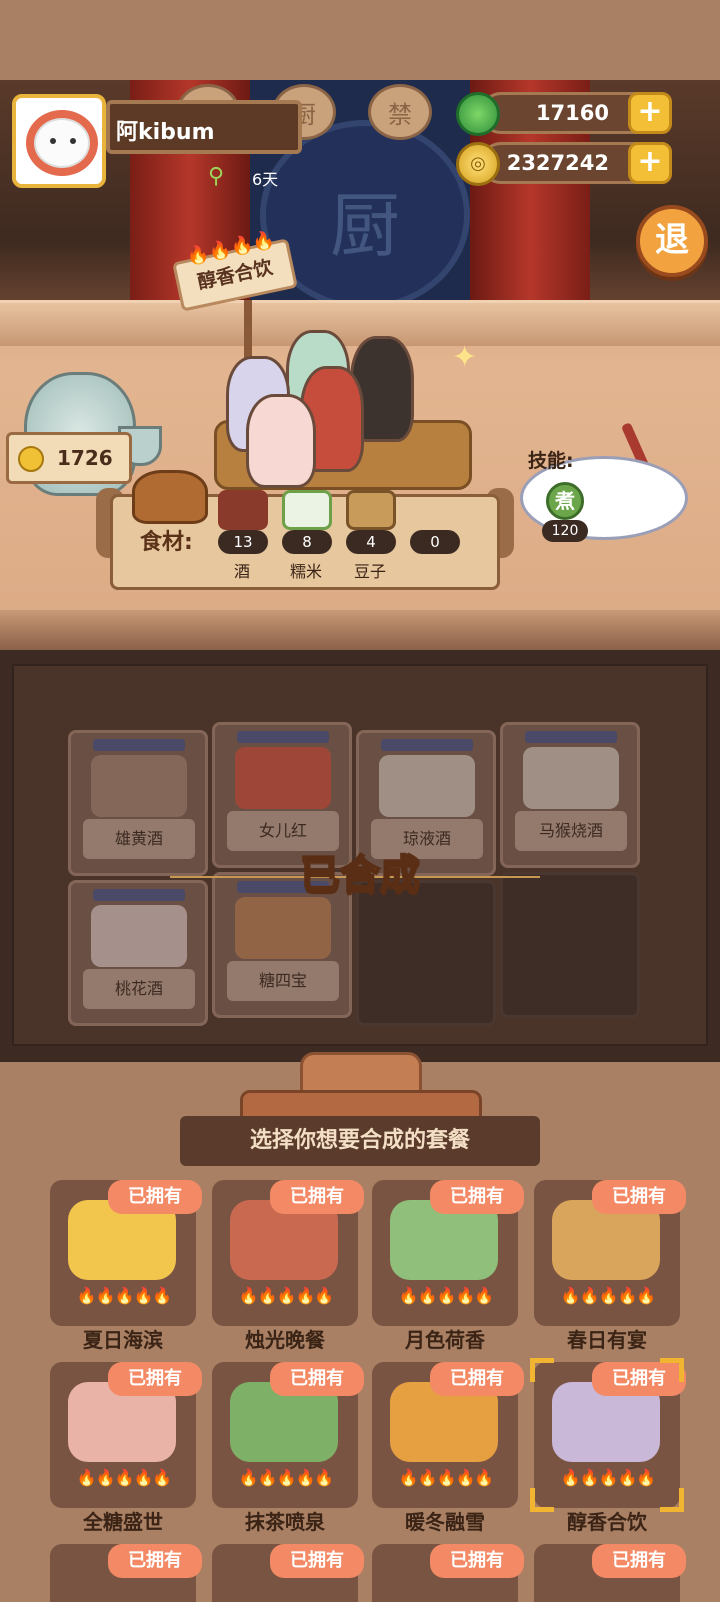  What do you see at coordinates (139, 989) in the screenshot?
I see `slot-name: 桃花酒` at bounding box center [139, 989].